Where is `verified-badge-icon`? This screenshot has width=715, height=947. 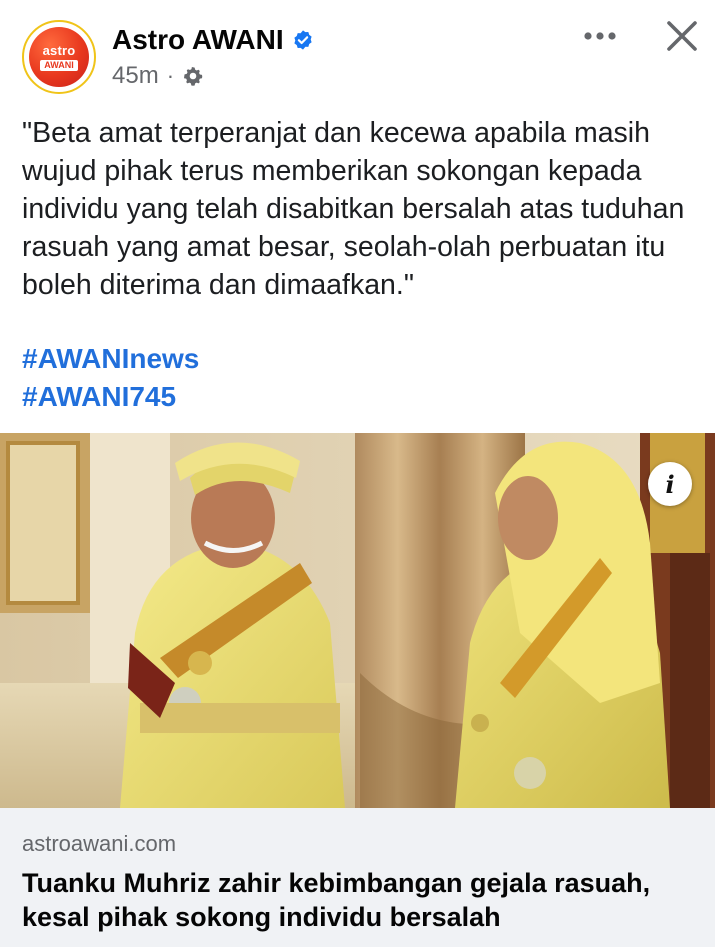
verified-badge-icon is located at coordinates (303, 40).